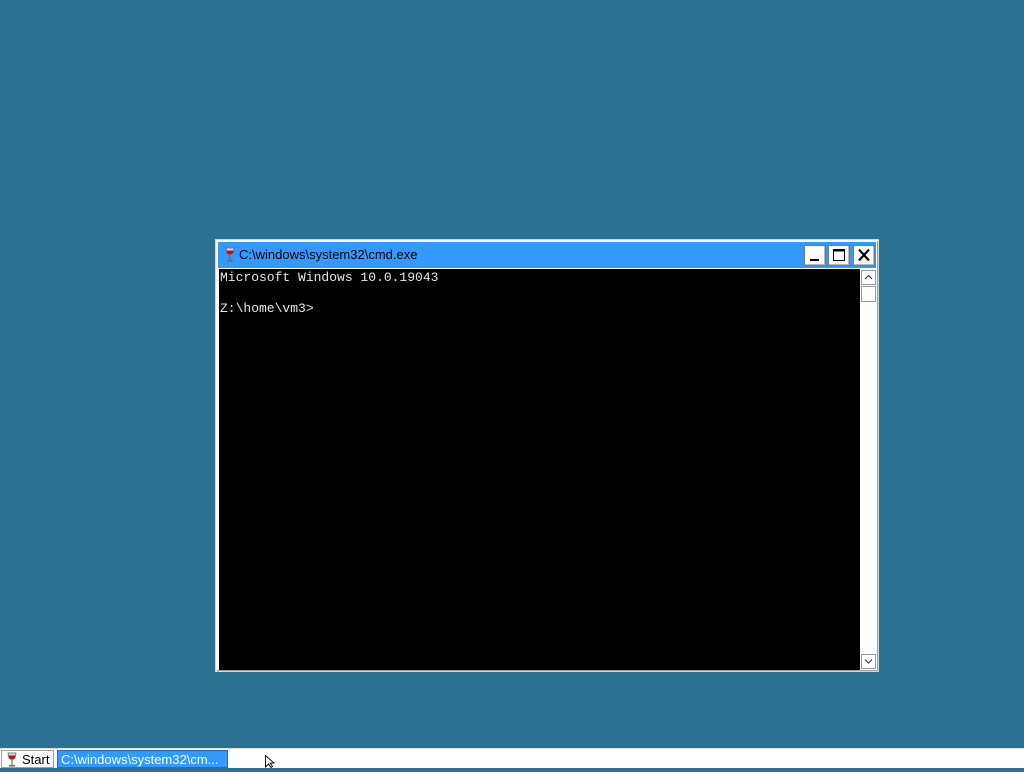  Describe the element at coordinates (36, 759) in the screenshot. I see `start-label: Start` at that location.